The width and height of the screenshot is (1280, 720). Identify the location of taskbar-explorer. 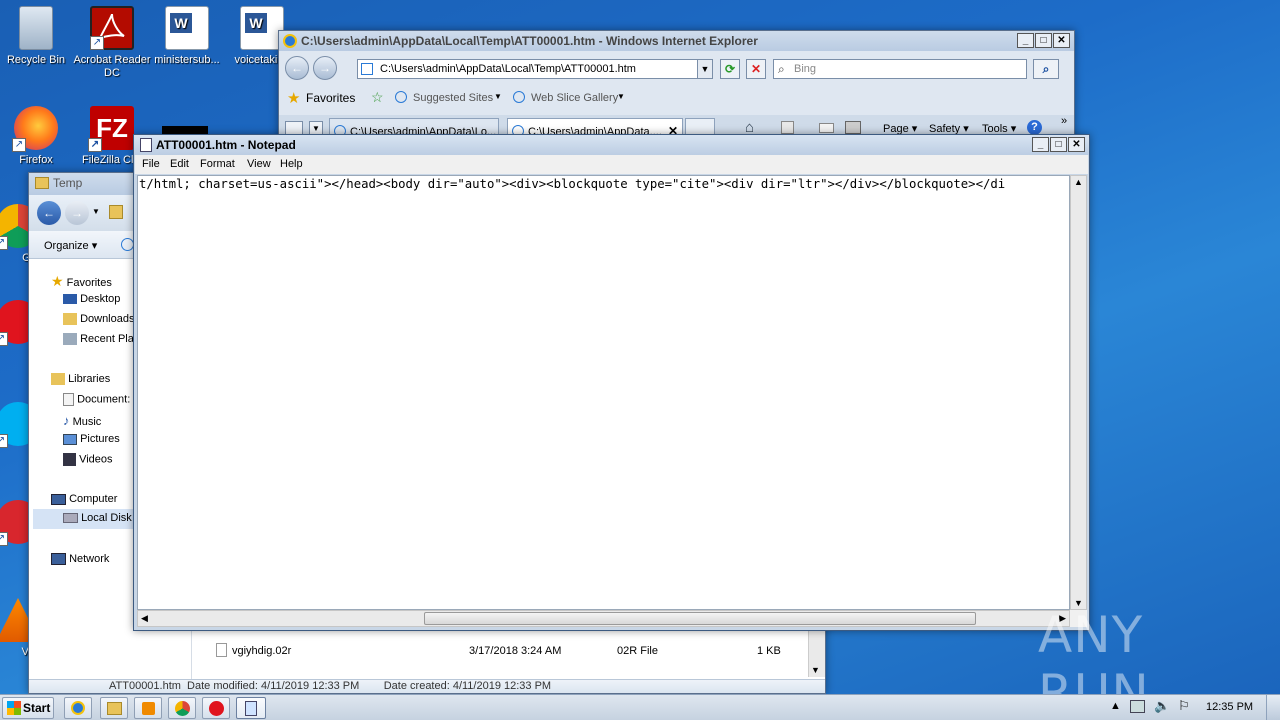
(114, 708).